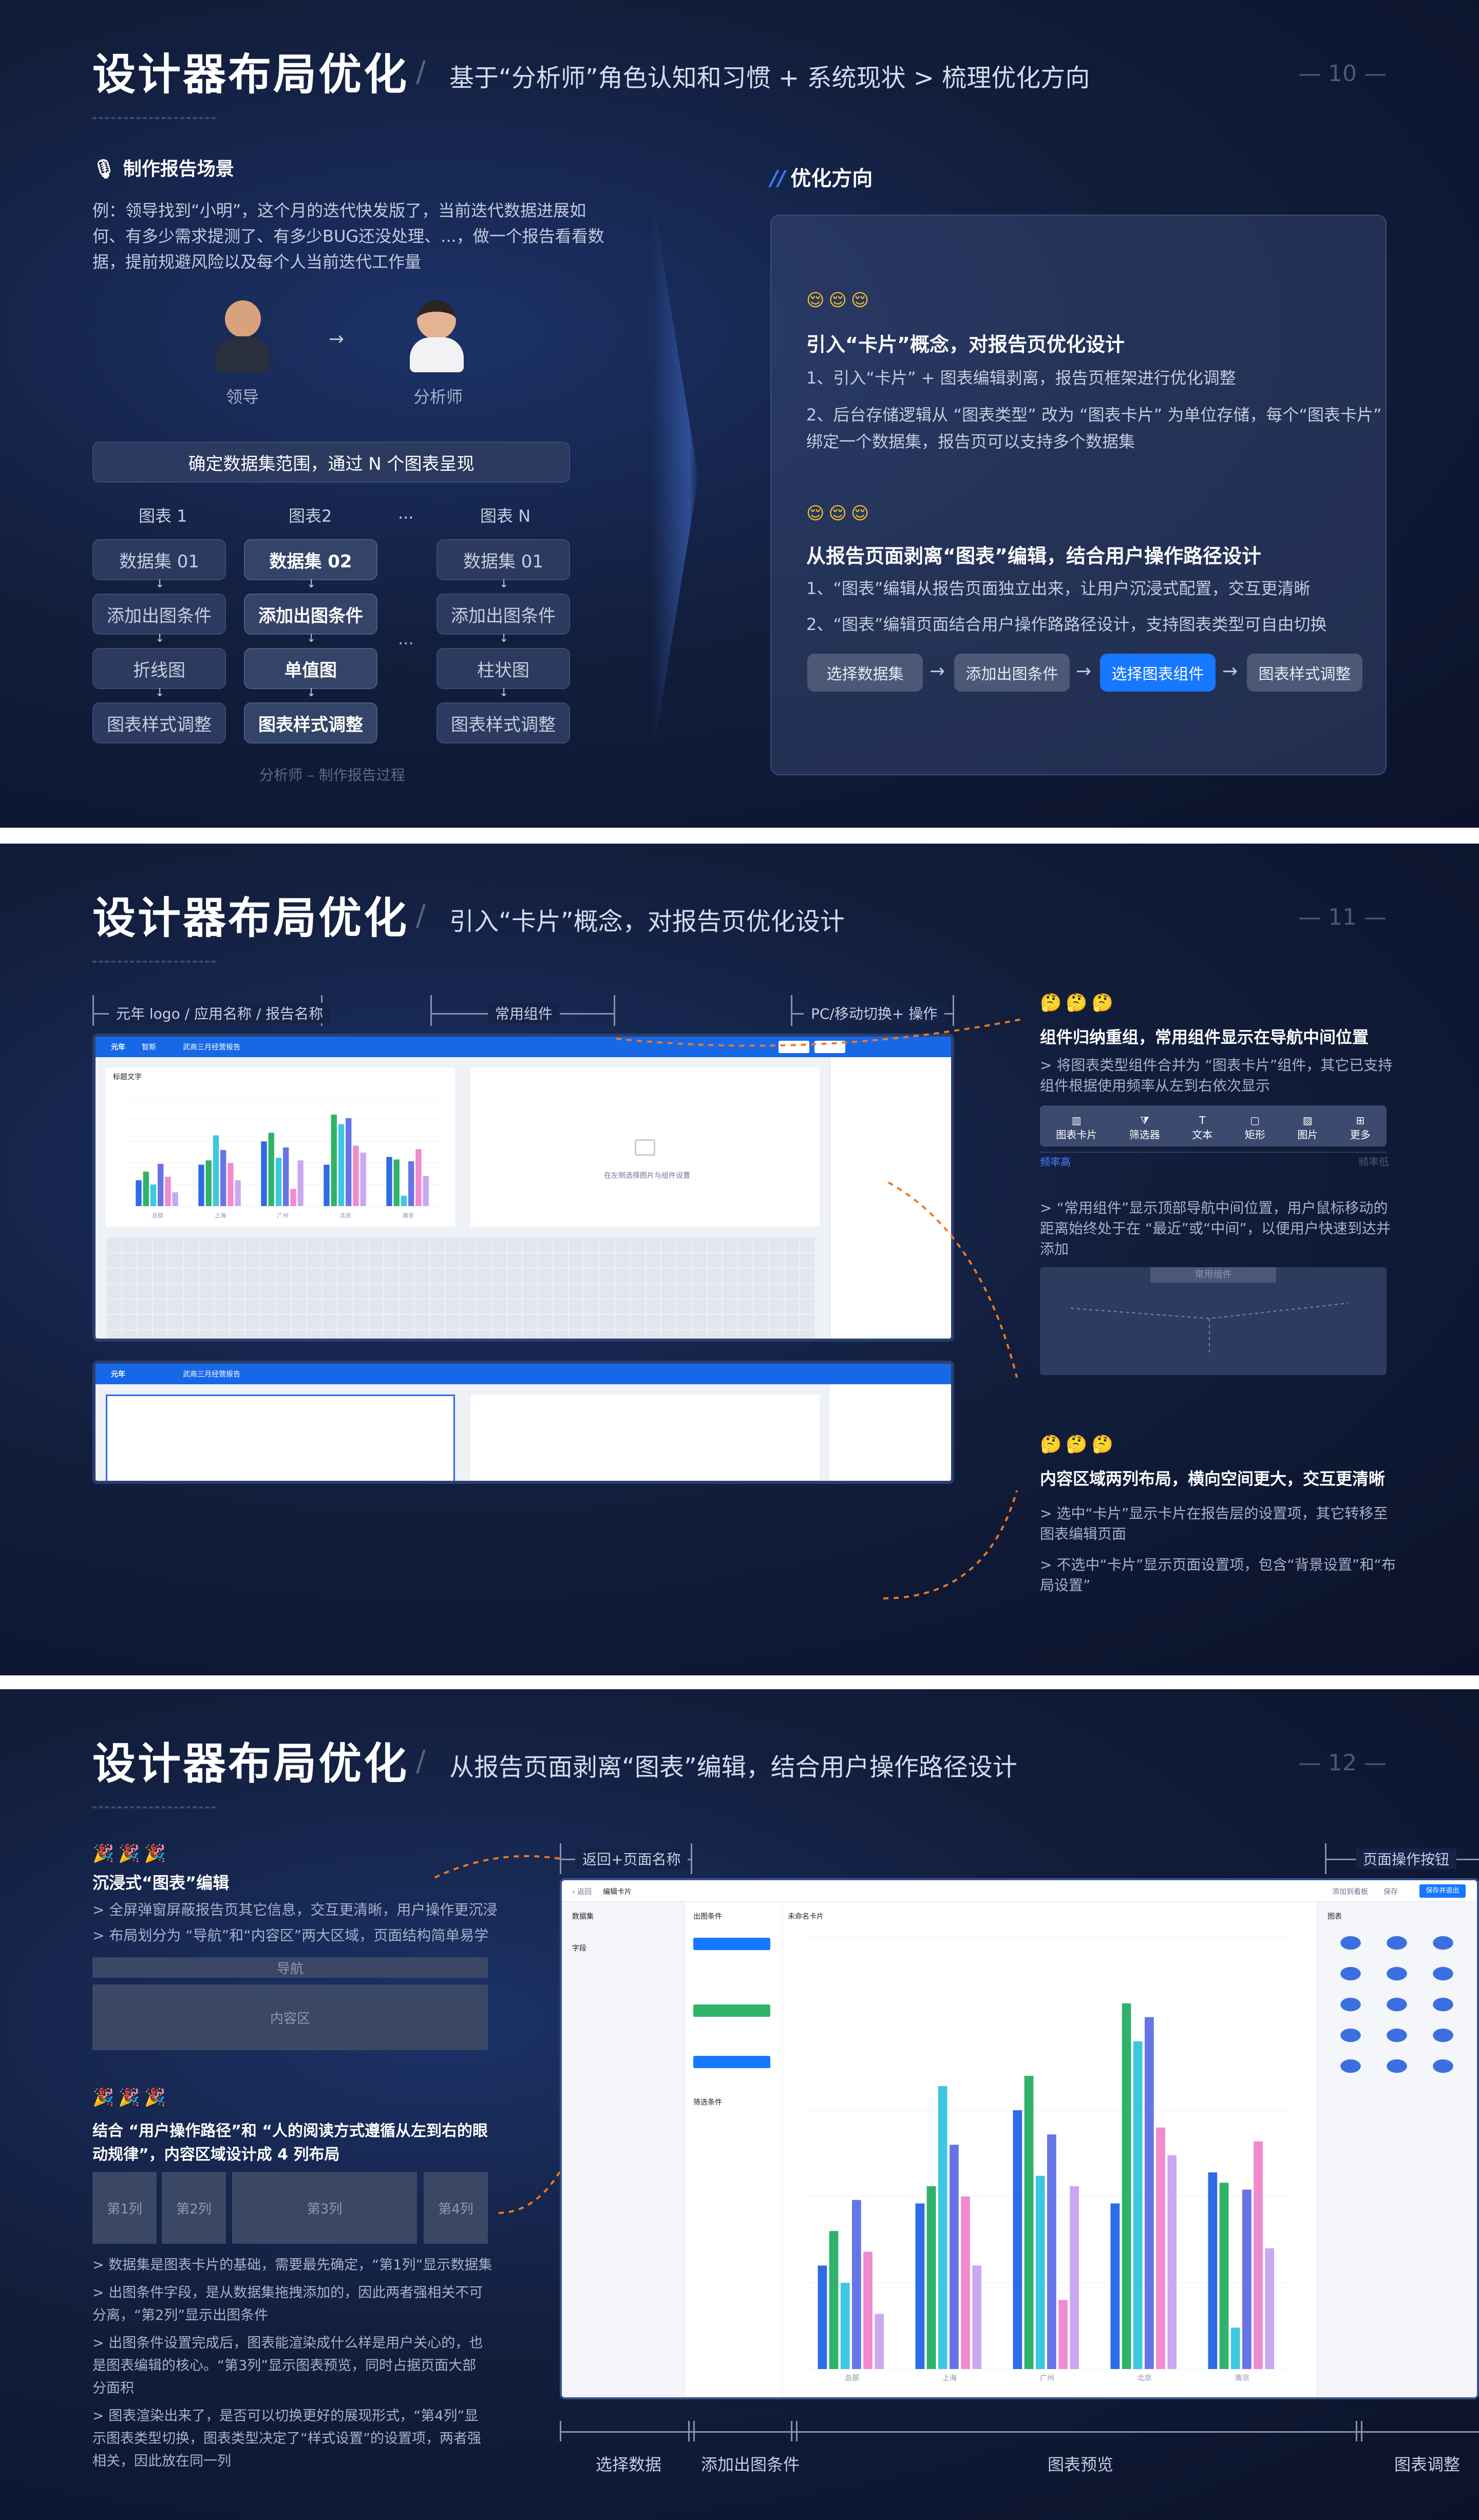 The image size is (1479, 2520). What do you see at coordinates (438, 397) in the screenshot?
I see `analyst-label: 分析师` at bounding box center [438, 397].